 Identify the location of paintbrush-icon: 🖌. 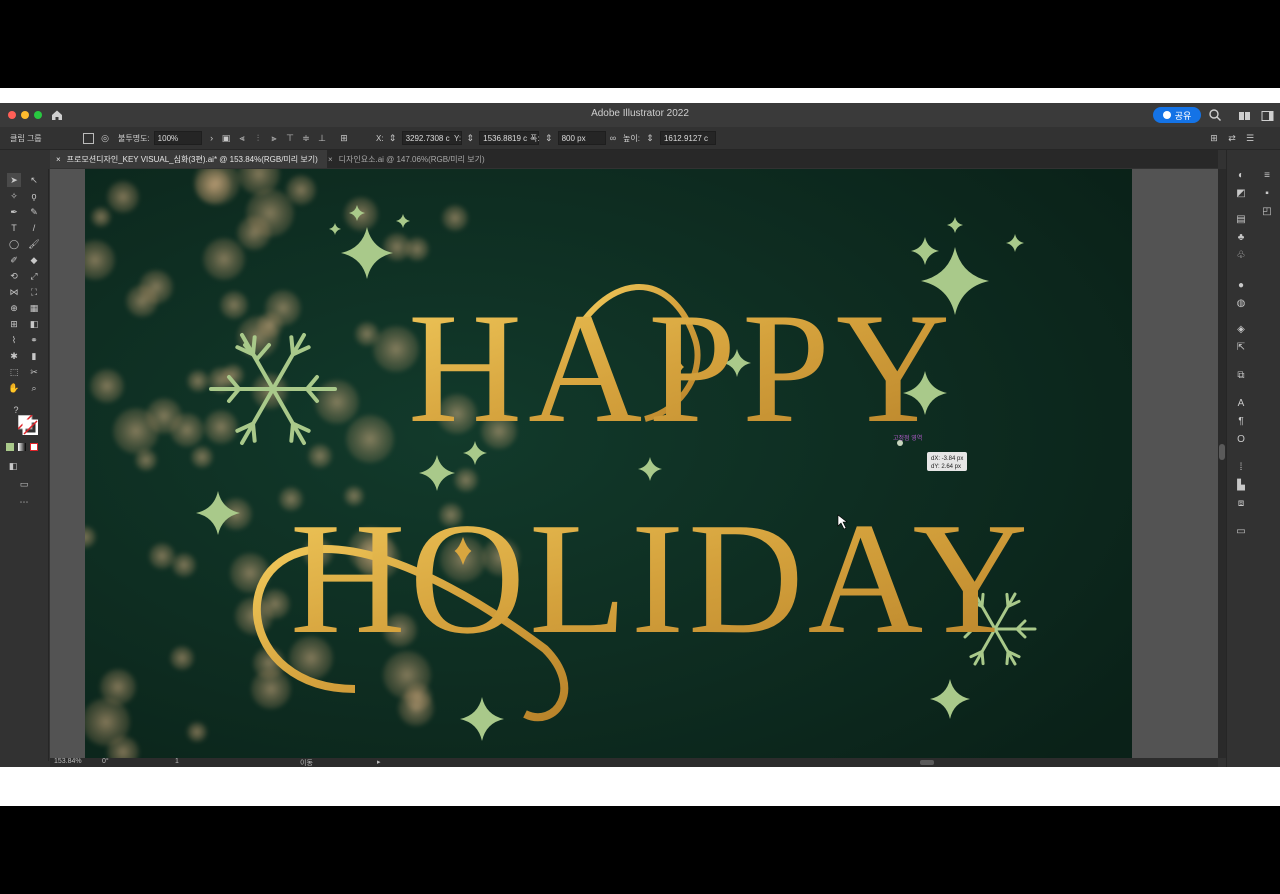
(34, 244).